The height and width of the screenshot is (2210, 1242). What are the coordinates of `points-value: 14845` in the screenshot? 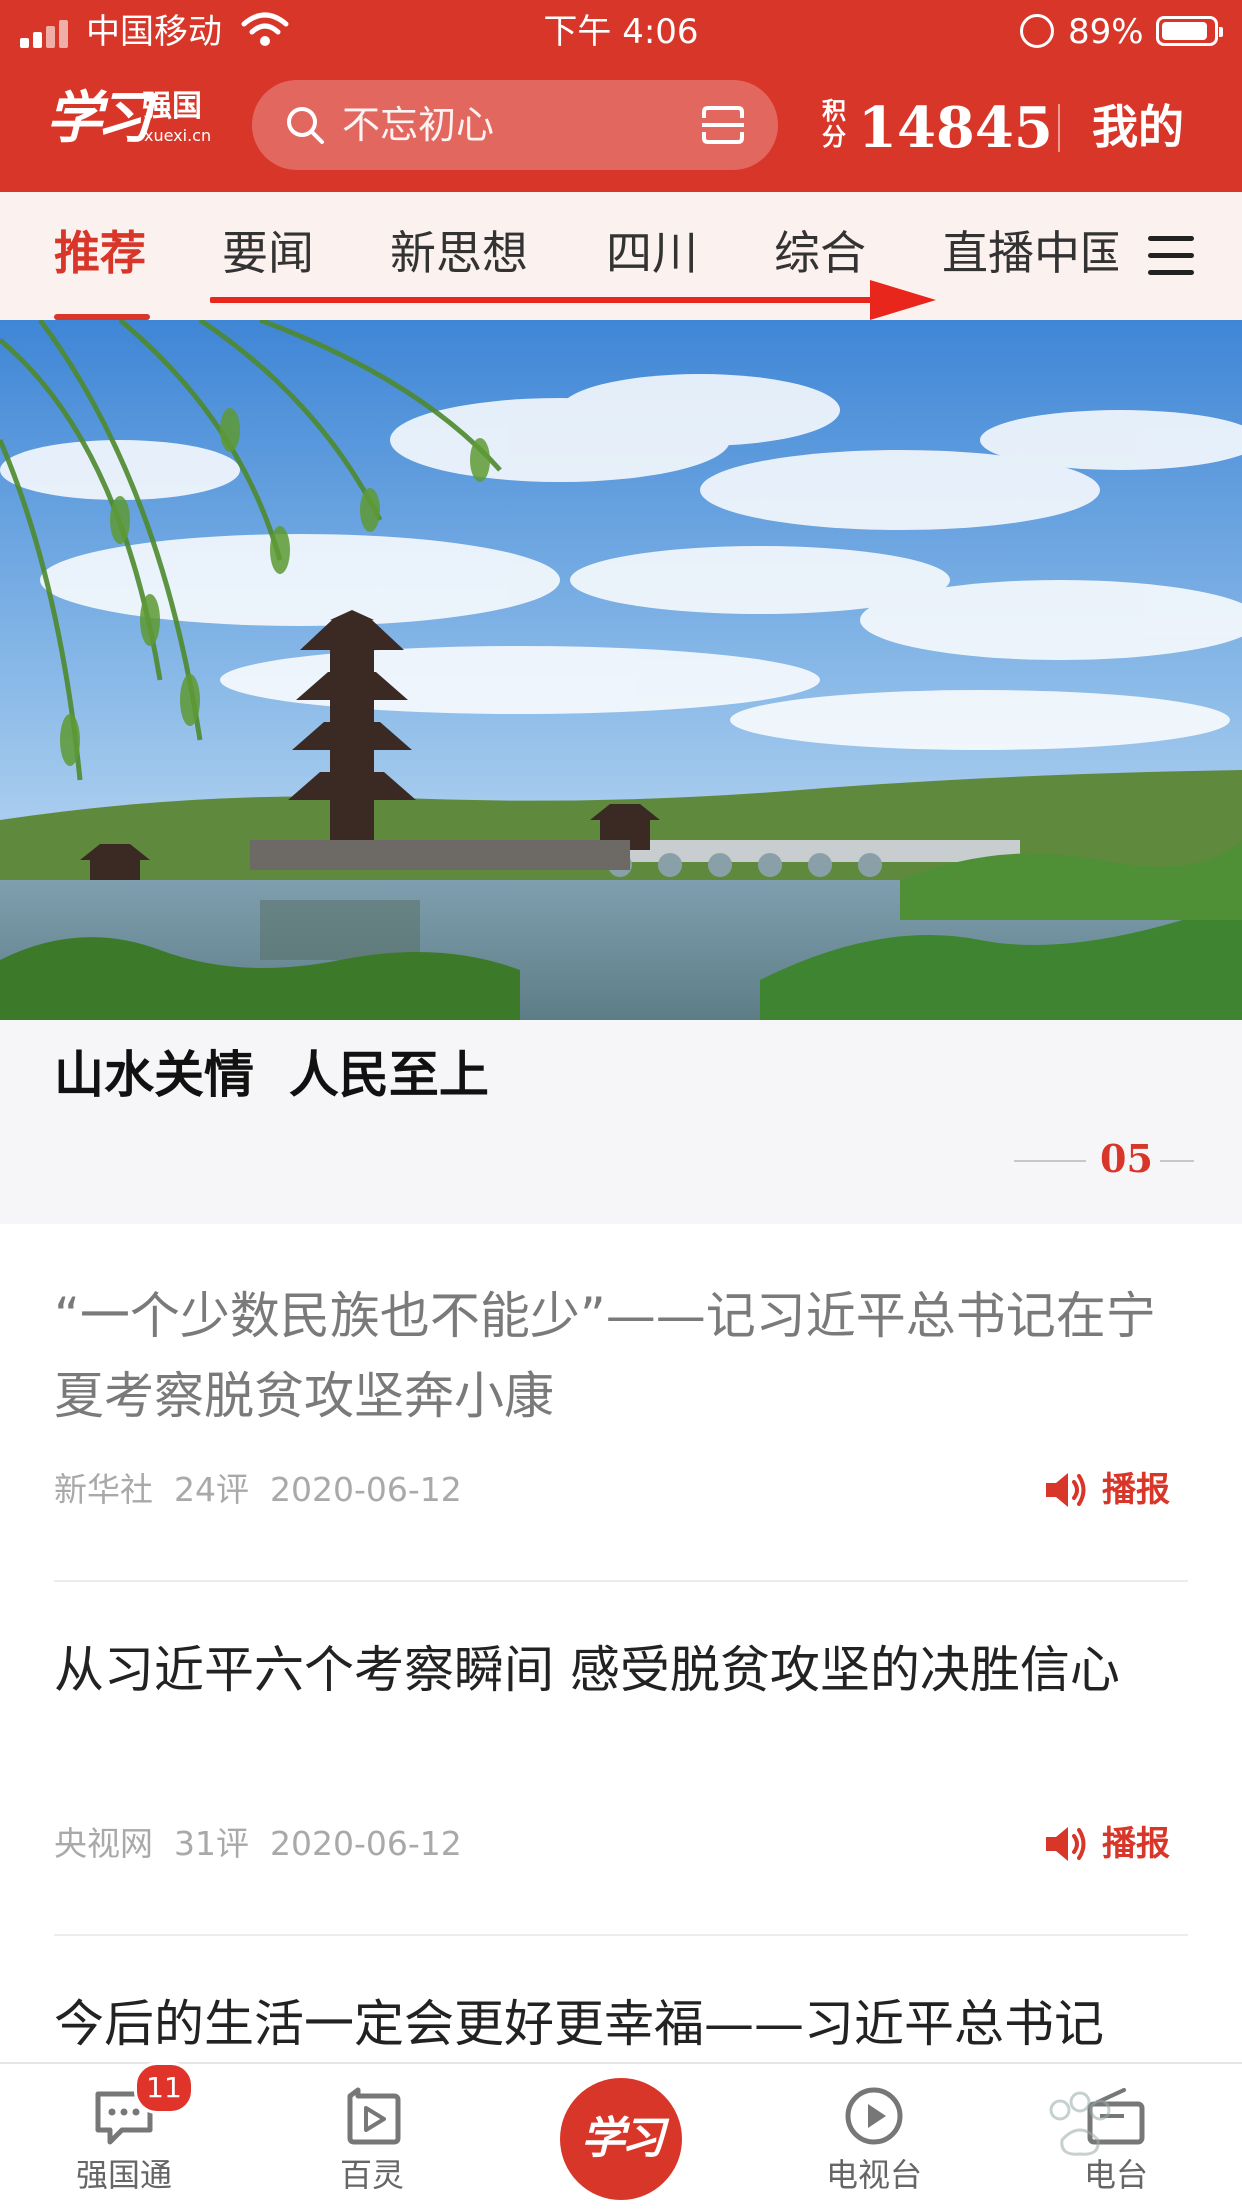 It's located at (955, 128).